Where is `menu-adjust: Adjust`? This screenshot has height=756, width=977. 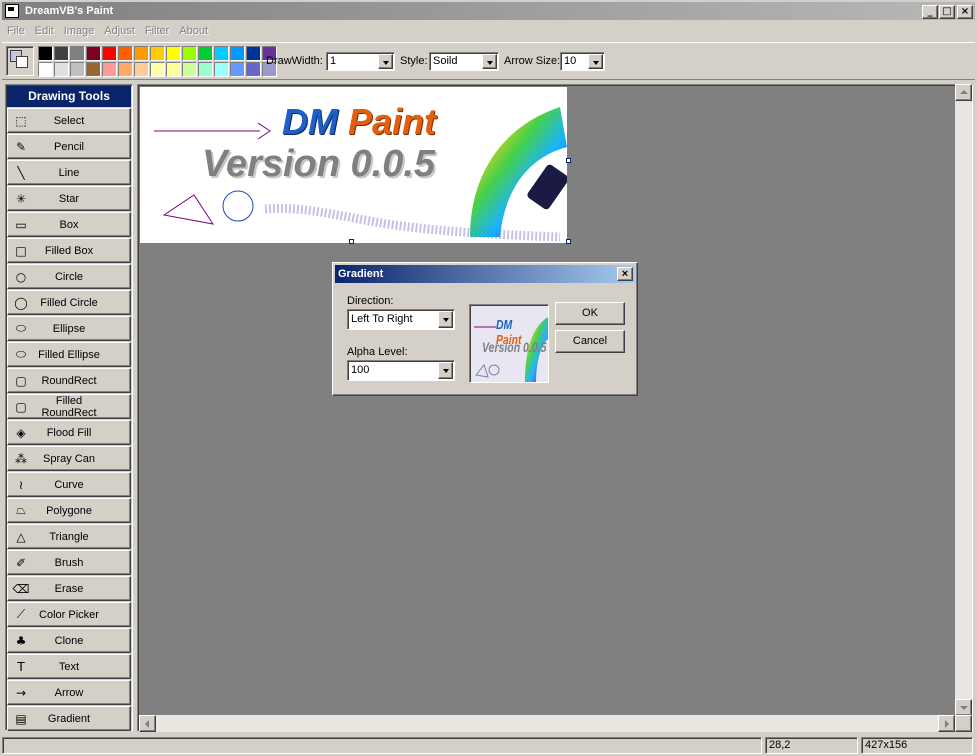
menu-adjust: Adjust is located at coordinates (119, 31).